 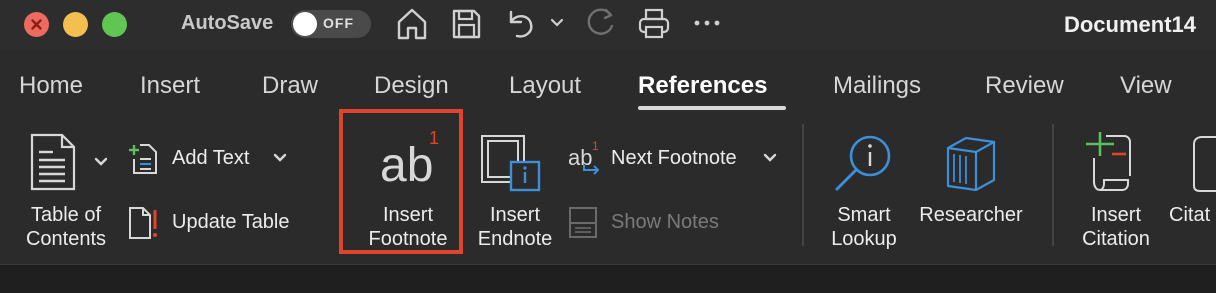 What do you see at coordinates (53, 162) in the screenshot?
I see `table-of-contents-icon` at bounding box center [53, 162].